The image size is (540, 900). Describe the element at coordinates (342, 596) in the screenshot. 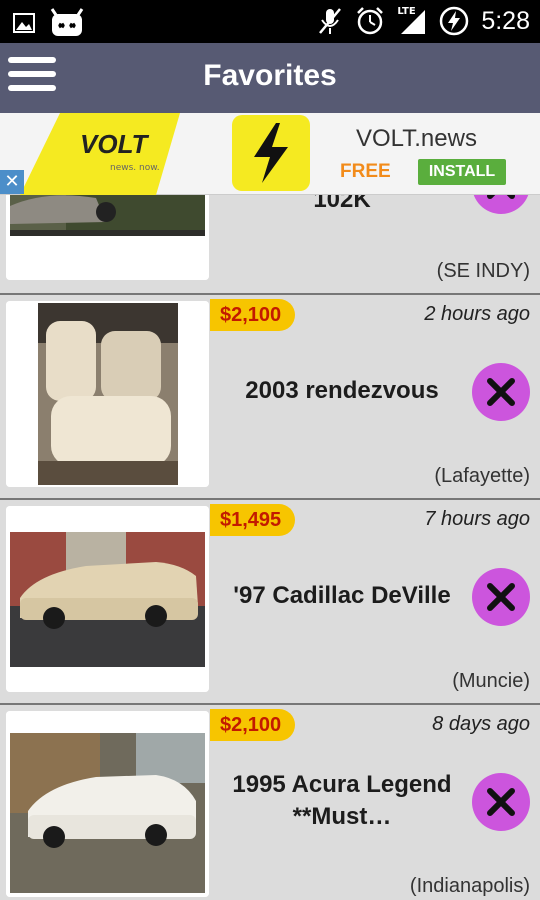

I see `listing-title: '97 Cadillac DeVille` at that location.